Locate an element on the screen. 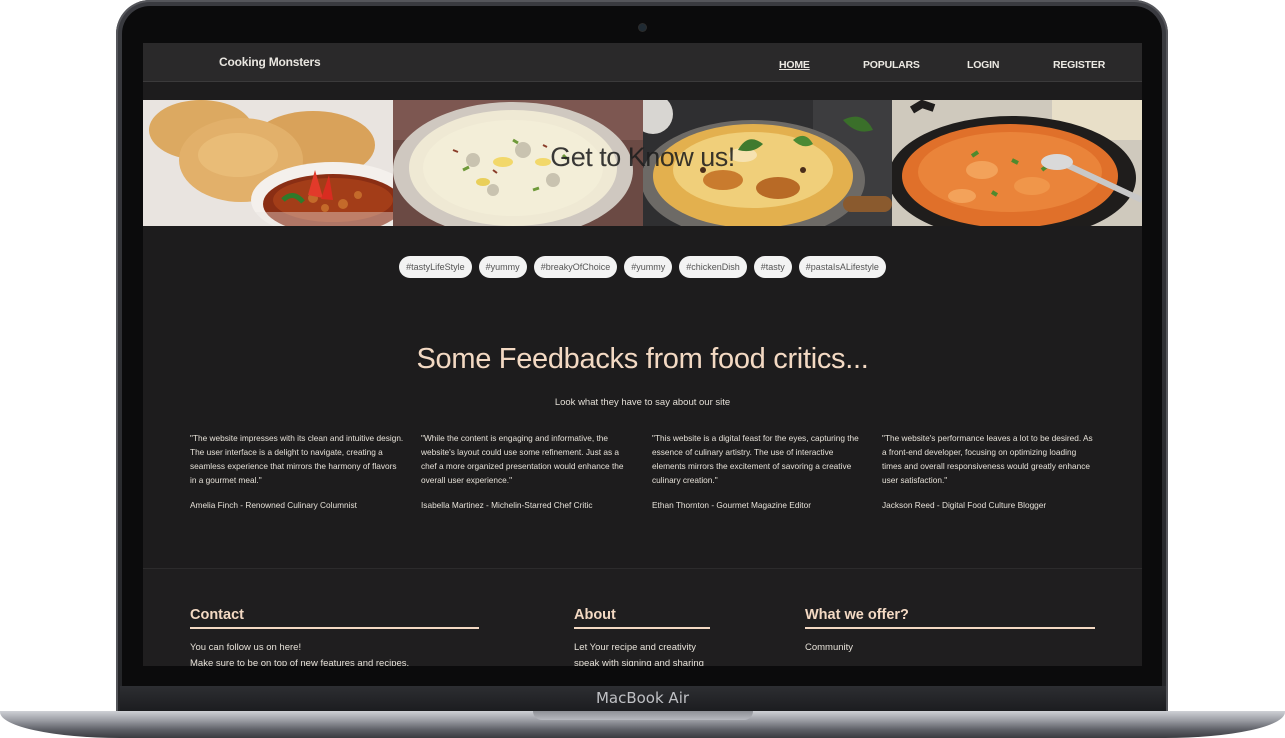 This screenshot has height=738, width=1285. nav-login: LOGIN is located at coordinates (983, 65).